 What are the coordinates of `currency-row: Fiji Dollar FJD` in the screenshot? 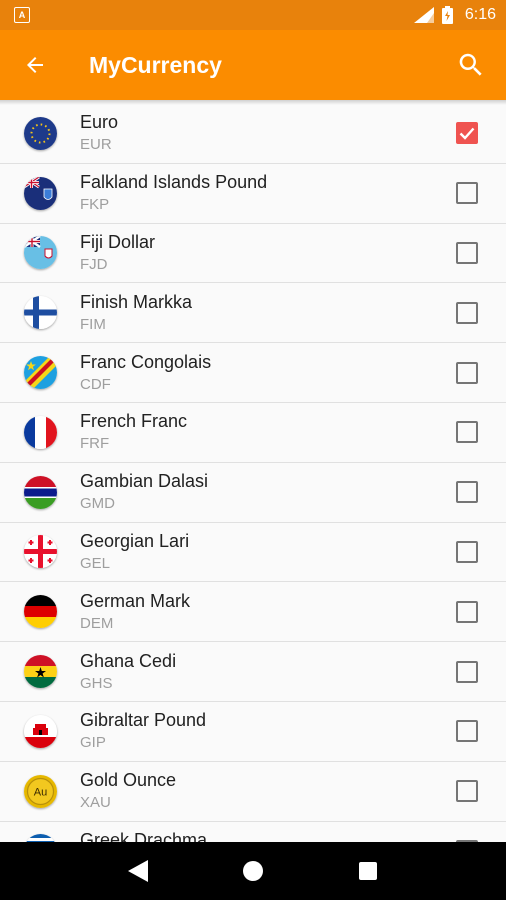 It's located at (253, 254).